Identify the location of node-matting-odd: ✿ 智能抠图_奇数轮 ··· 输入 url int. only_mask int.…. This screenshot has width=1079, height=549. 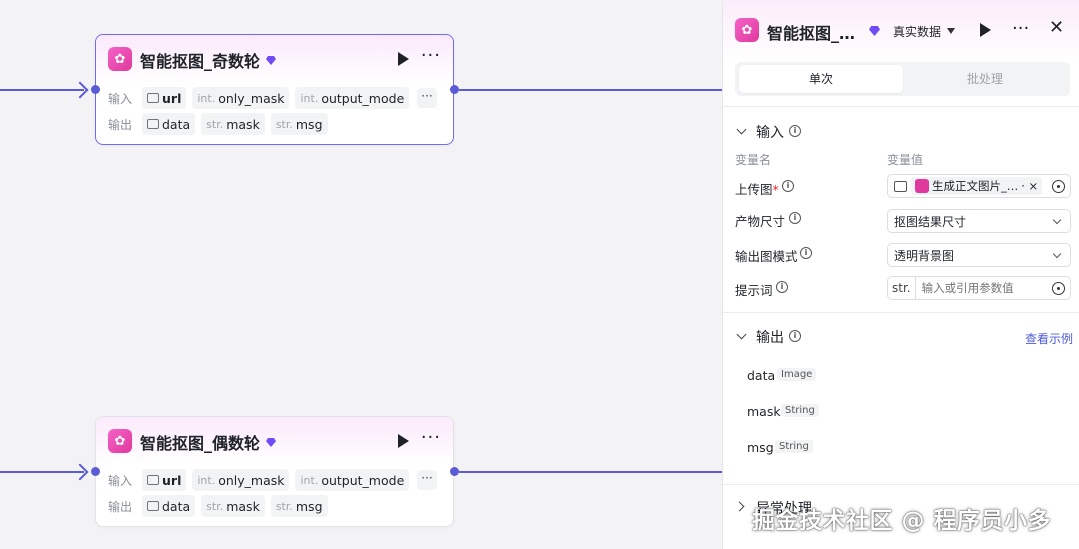
(274, 89).